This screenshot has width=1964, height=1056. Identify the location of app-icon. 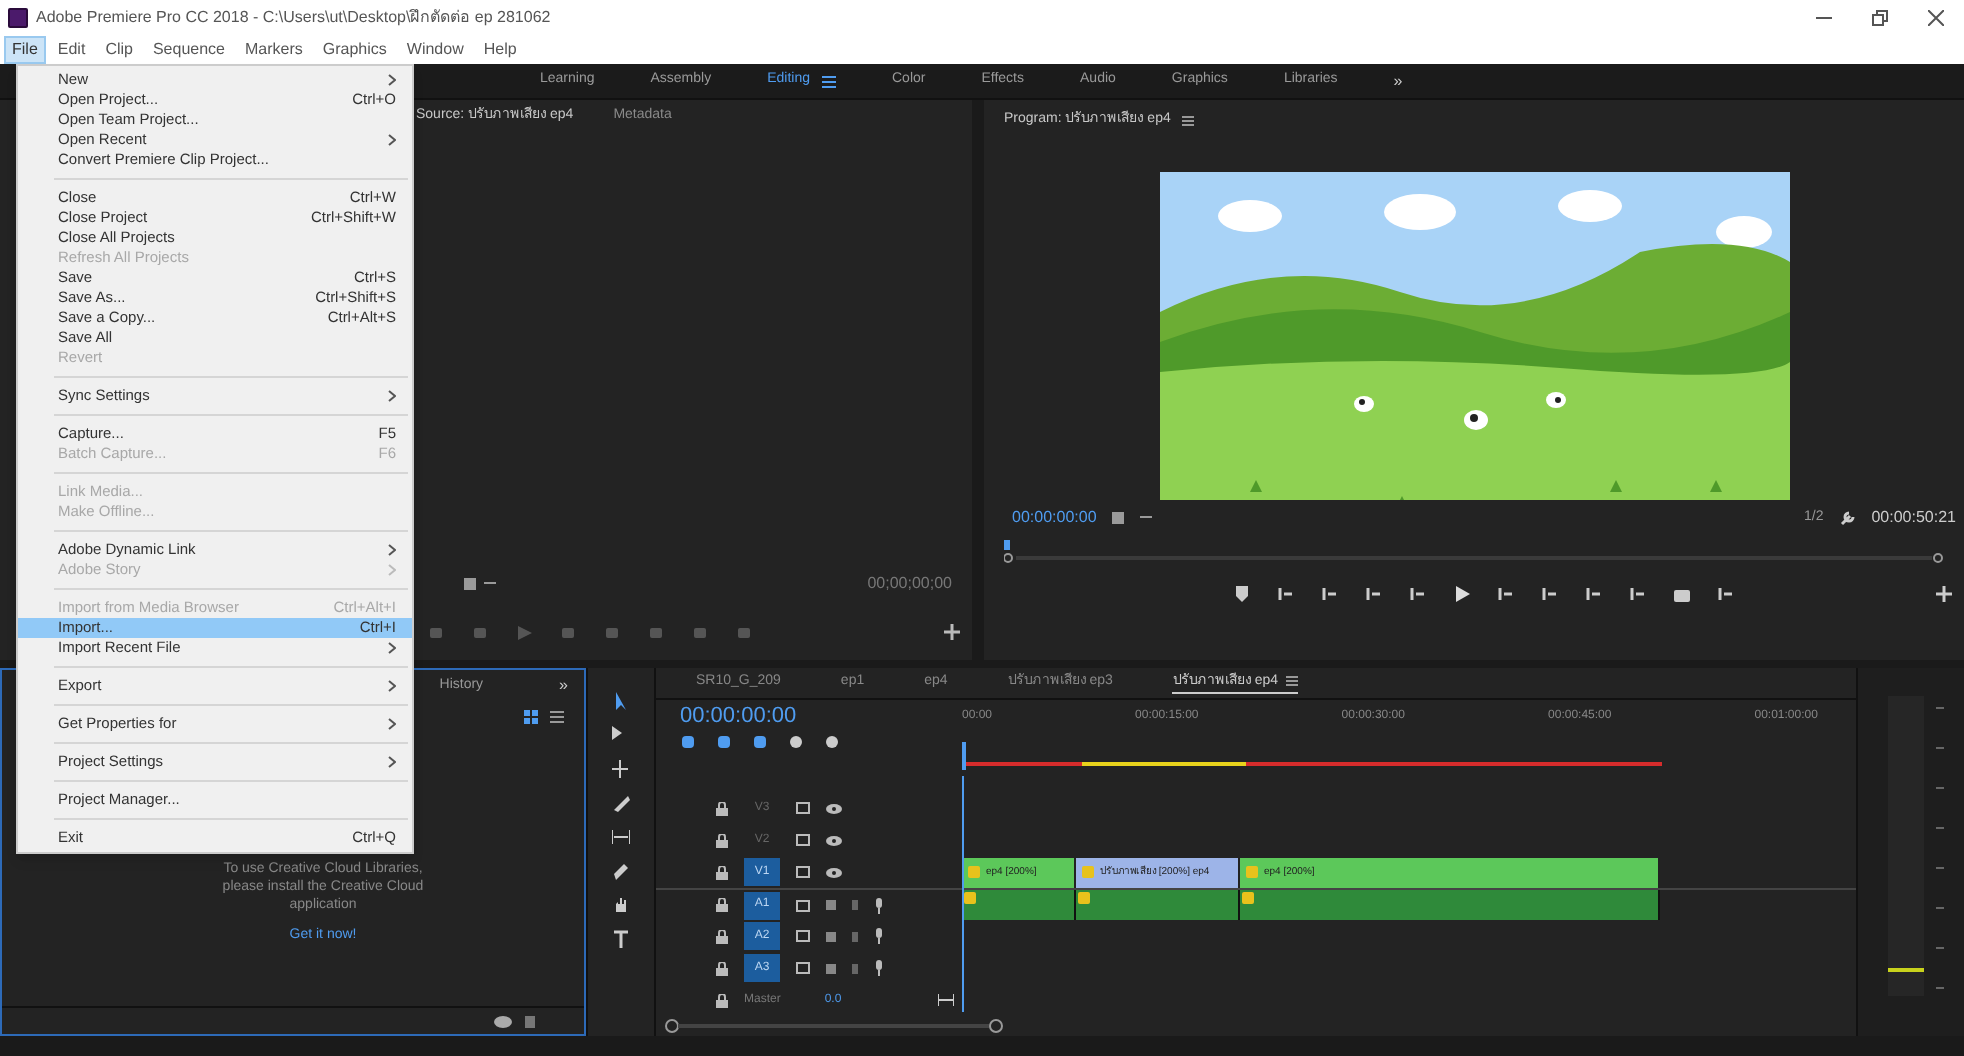
(18, 18).